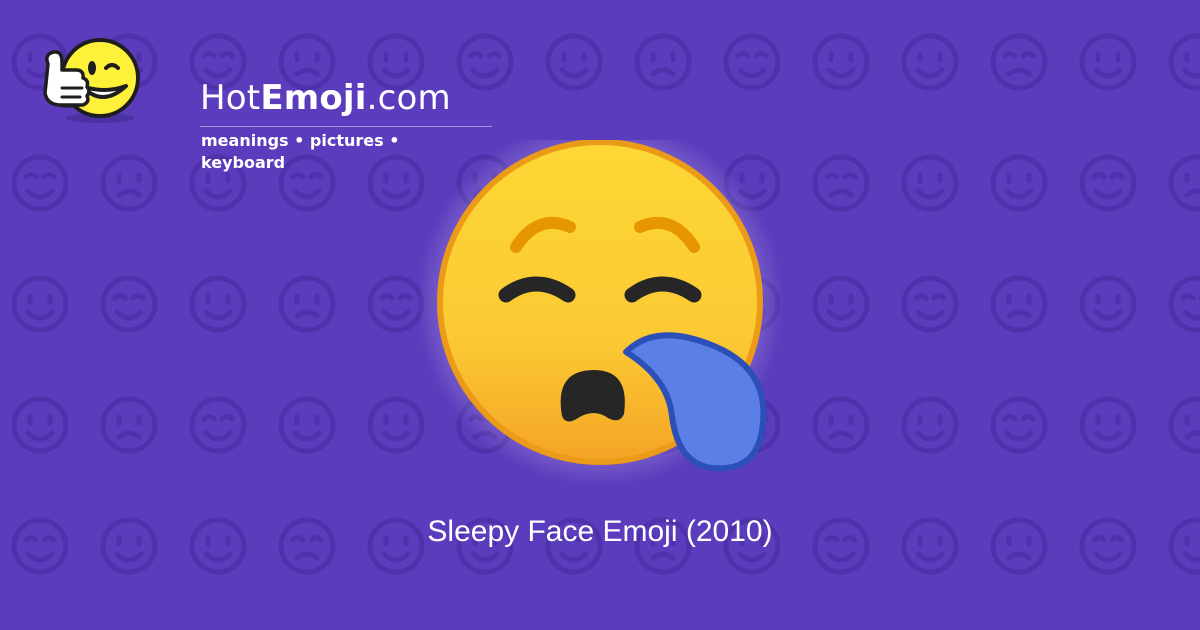 The width and height of the screenshot is (1200, 630). Describe the element at coordinates (1019, 183) in the screenshot. I see `pattern-scream-icon` at that location.